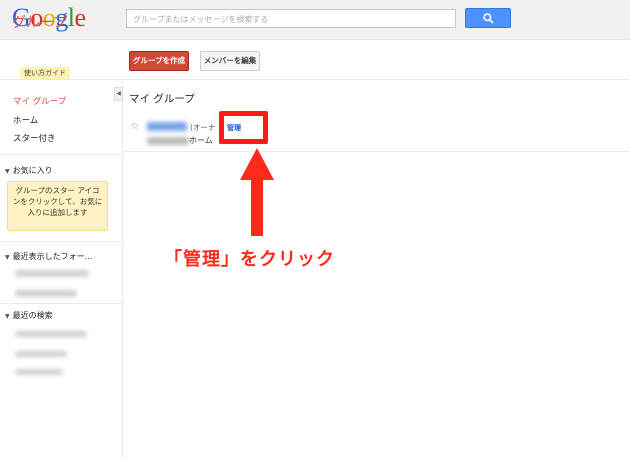 This screenshot has width=630, height=458. Describe the element at coordinates (315, 60) in the screenshot. I see `action-bar` at that location.